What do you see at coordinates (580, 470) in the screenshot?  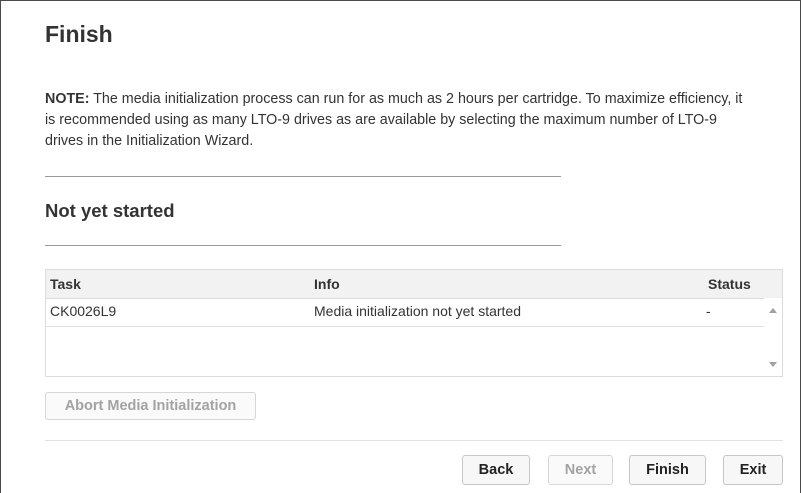 I see `next-button: Next` at bounding box center [580, 470].